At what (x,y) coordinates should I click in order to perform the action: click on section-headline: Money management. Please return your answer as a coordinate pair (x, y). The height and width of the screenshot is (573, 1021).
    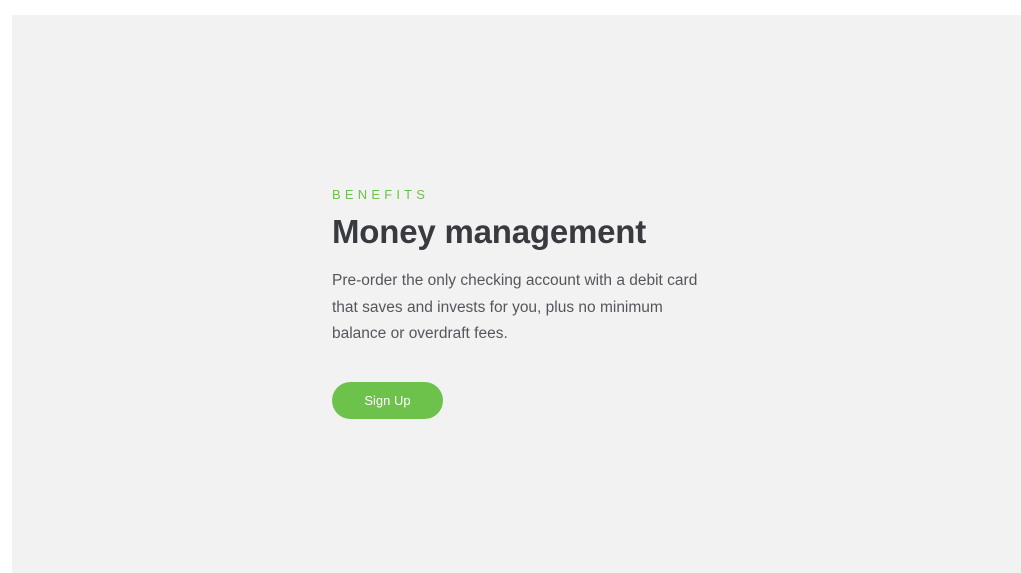
    Looking at the image, I should click on (489, 231).